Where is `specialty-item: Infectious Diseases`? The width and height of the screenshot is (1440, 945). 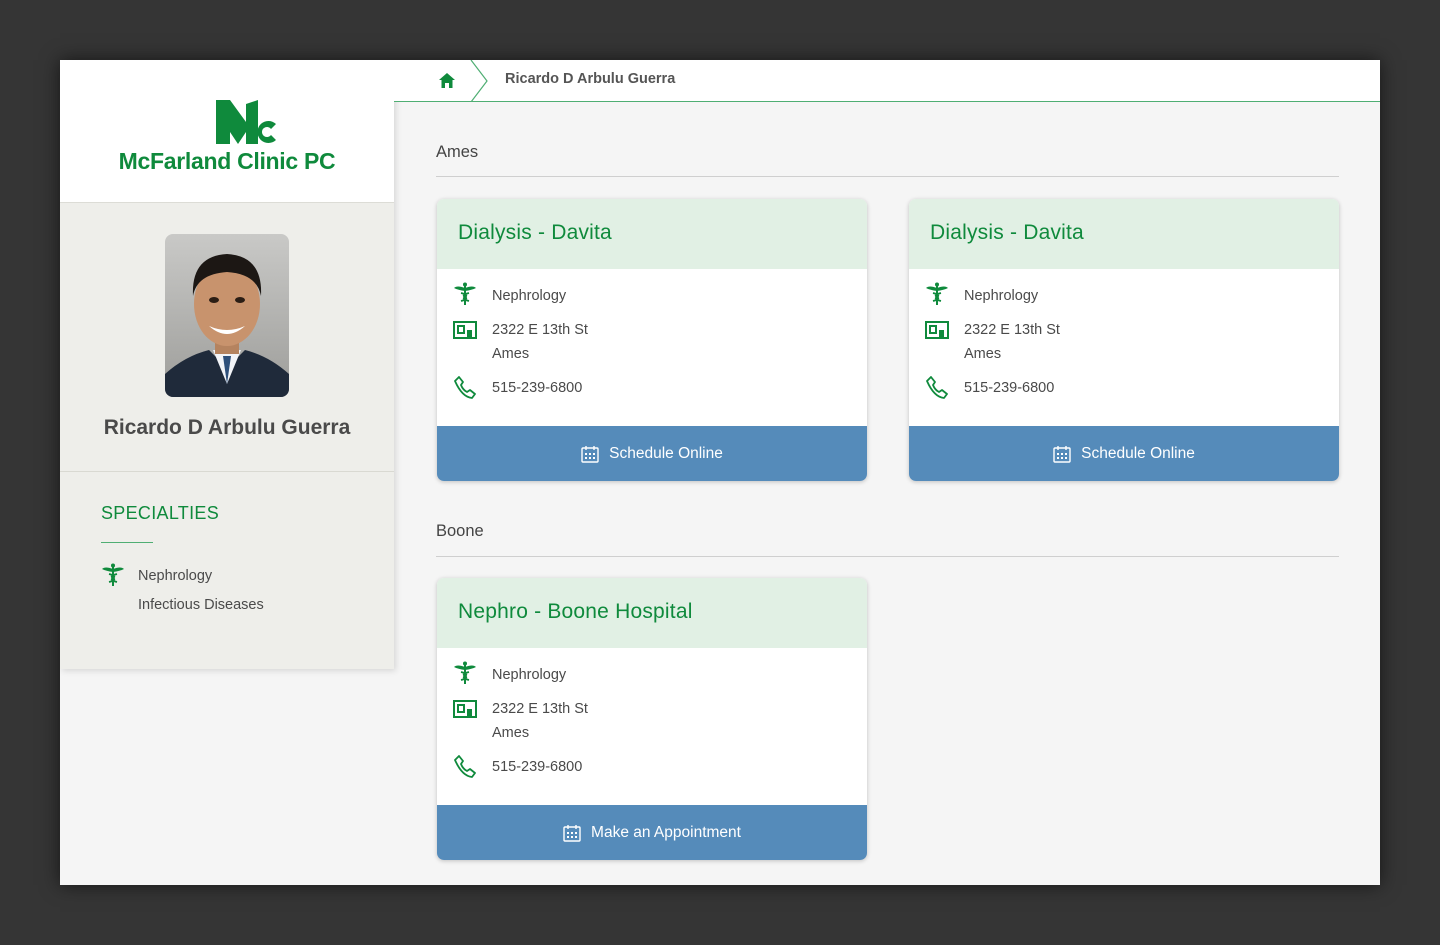 specialty-item: Infectious Diseases is located at coordinates (201, 605).